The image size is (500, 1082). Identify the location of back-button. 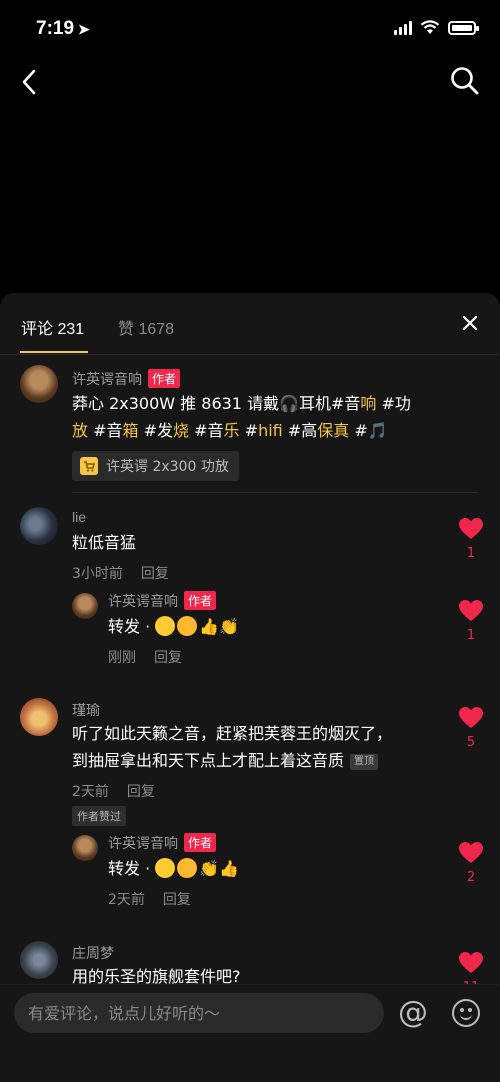
(30, 82).